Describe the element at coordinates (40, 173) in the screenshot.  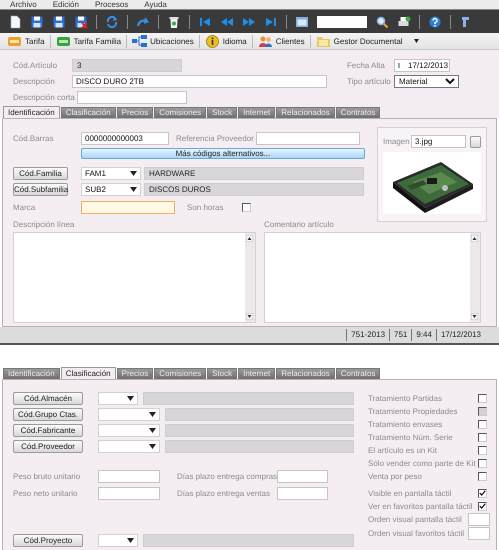
I see `lookup-button: Cód.Familia` at that location.